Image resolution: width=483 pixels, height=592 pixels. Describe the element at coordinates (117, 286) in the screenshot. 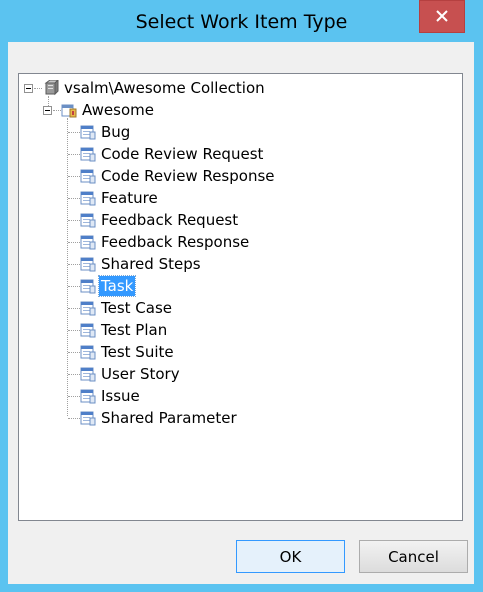

I see `tree-node-label: Task` at that location.